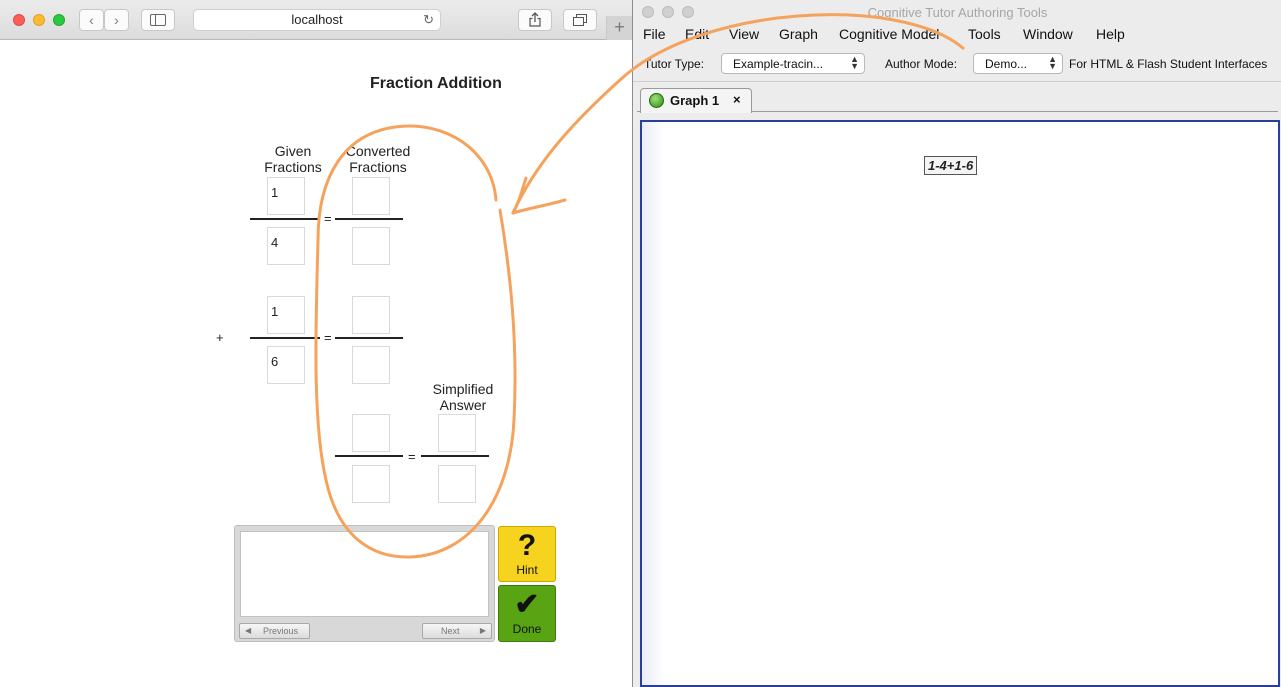 Image resolution: width=1281 pixels, height=687 pixels. What do you see at coordinates (220, 337) in the screenshot?
I see `plus-sign: +` at bounding box center [220, 337].